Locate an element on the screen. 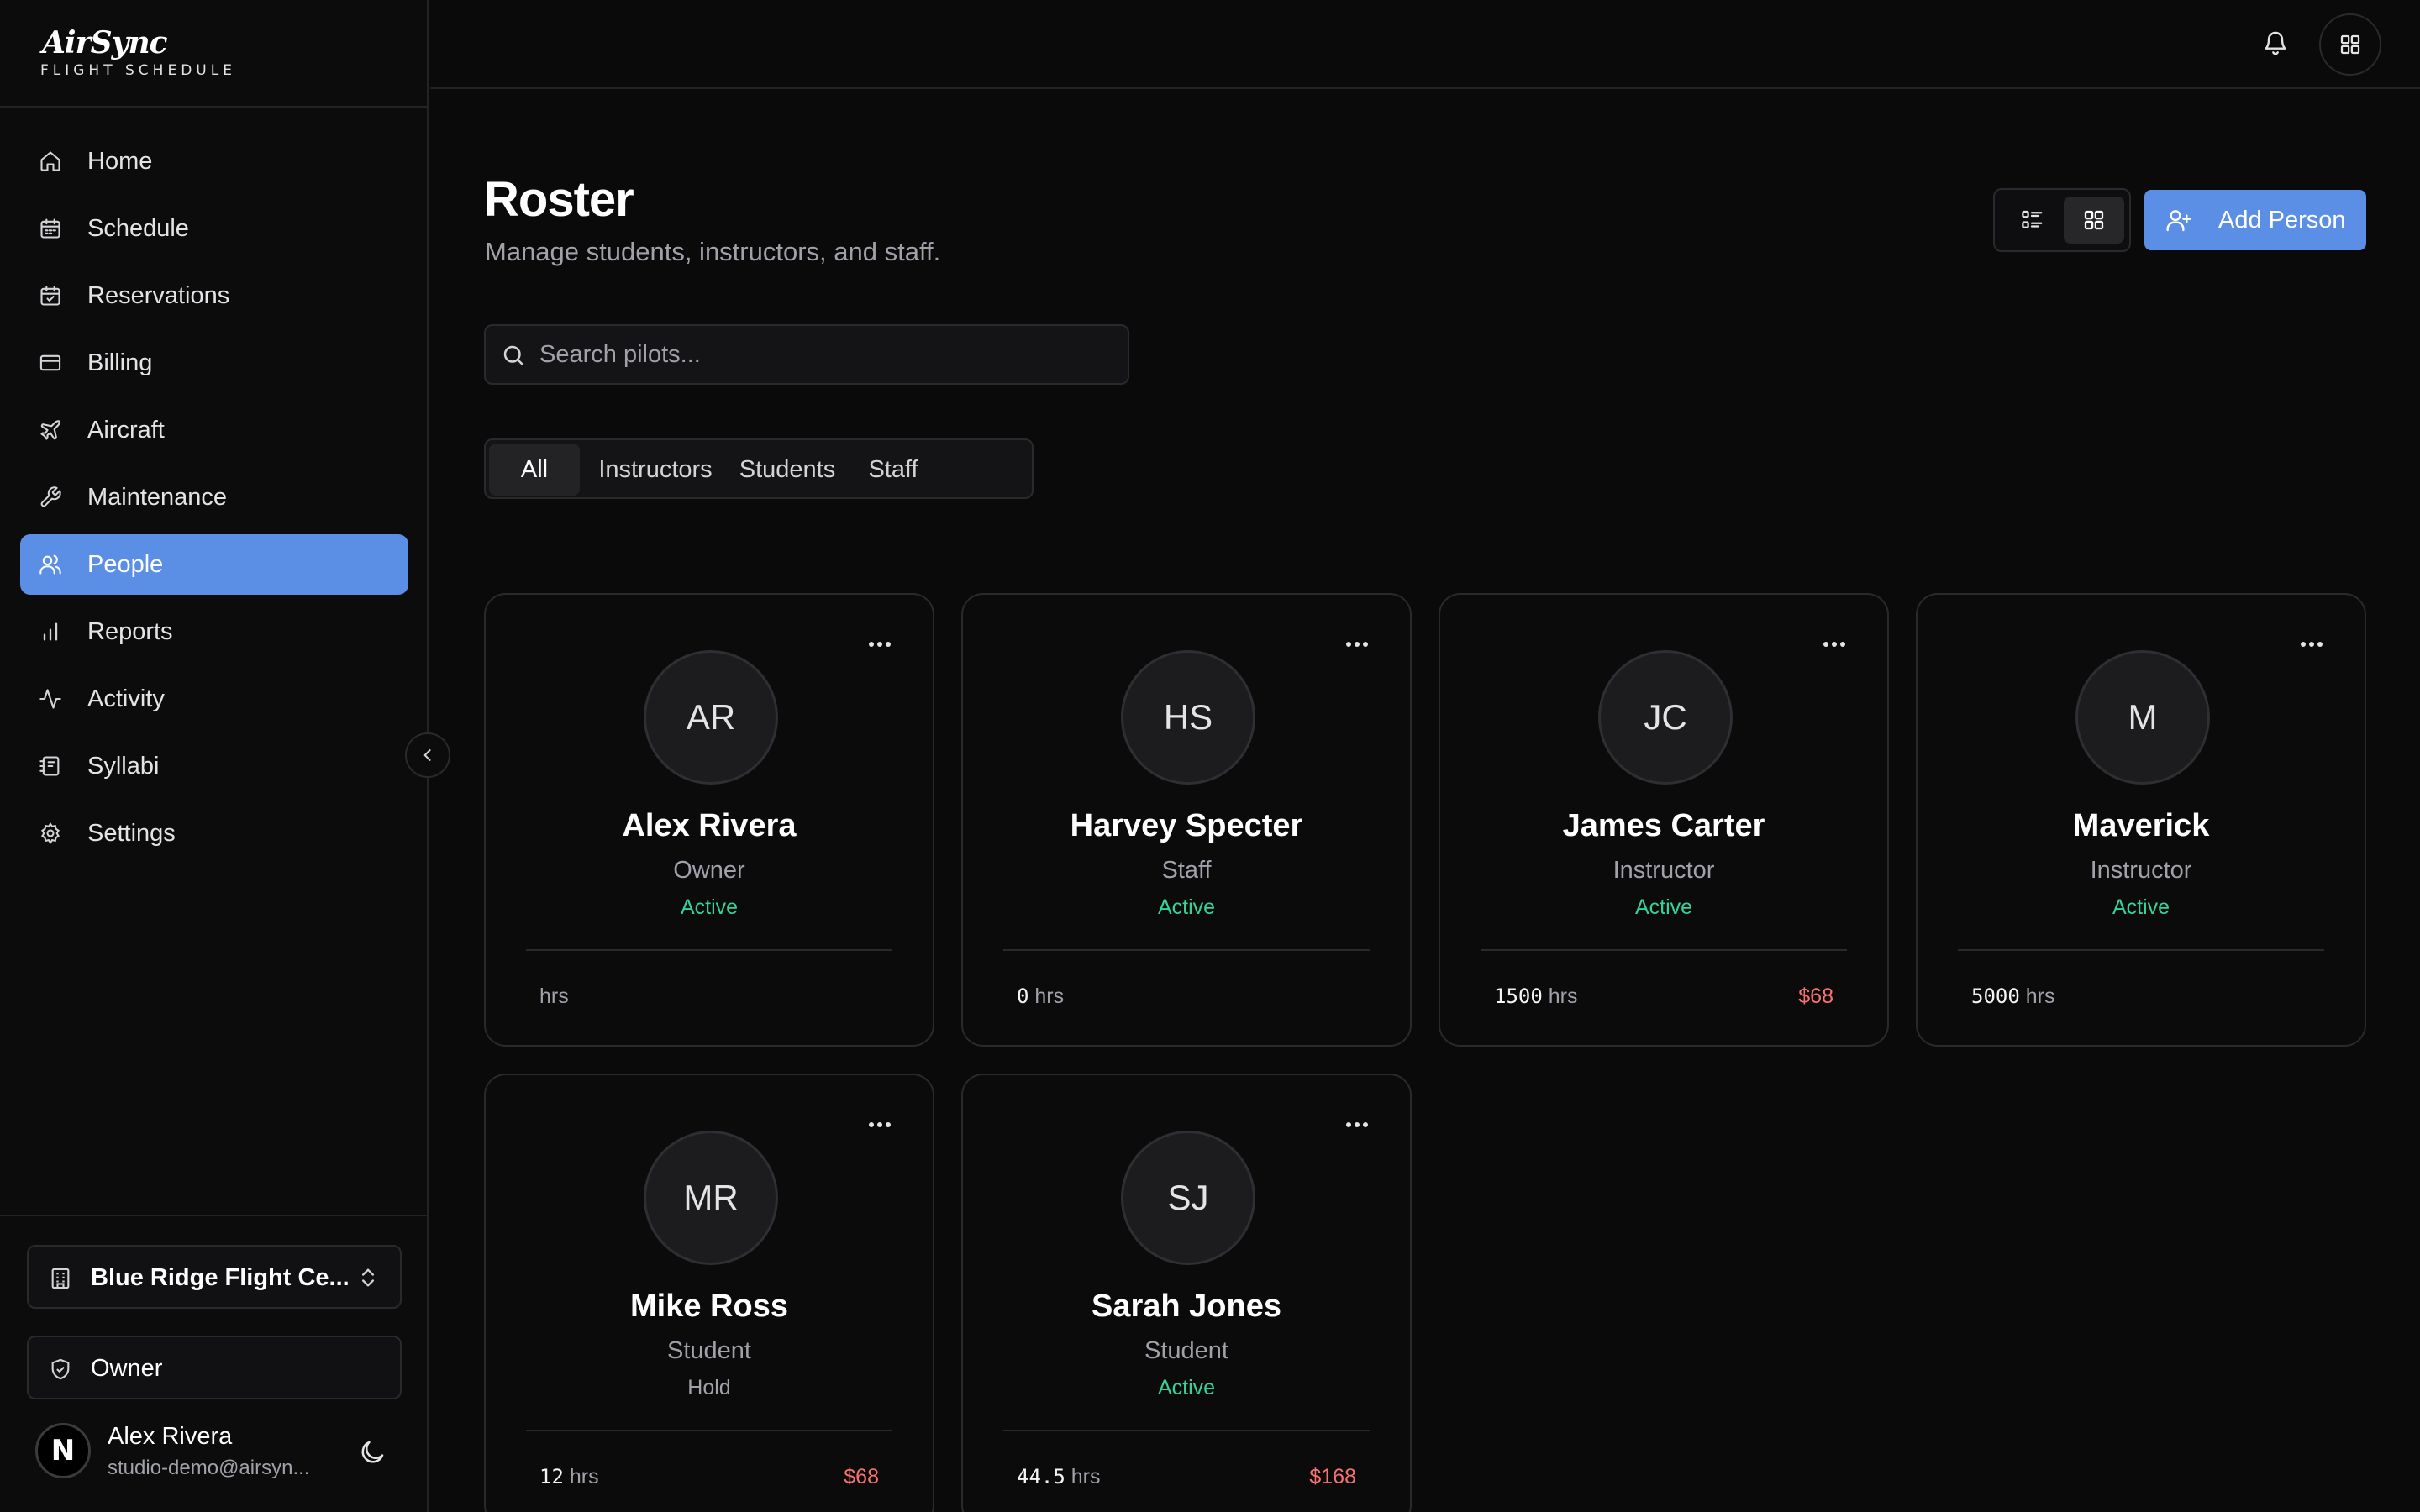  bell-icon is located at coordinates (2275, 43).